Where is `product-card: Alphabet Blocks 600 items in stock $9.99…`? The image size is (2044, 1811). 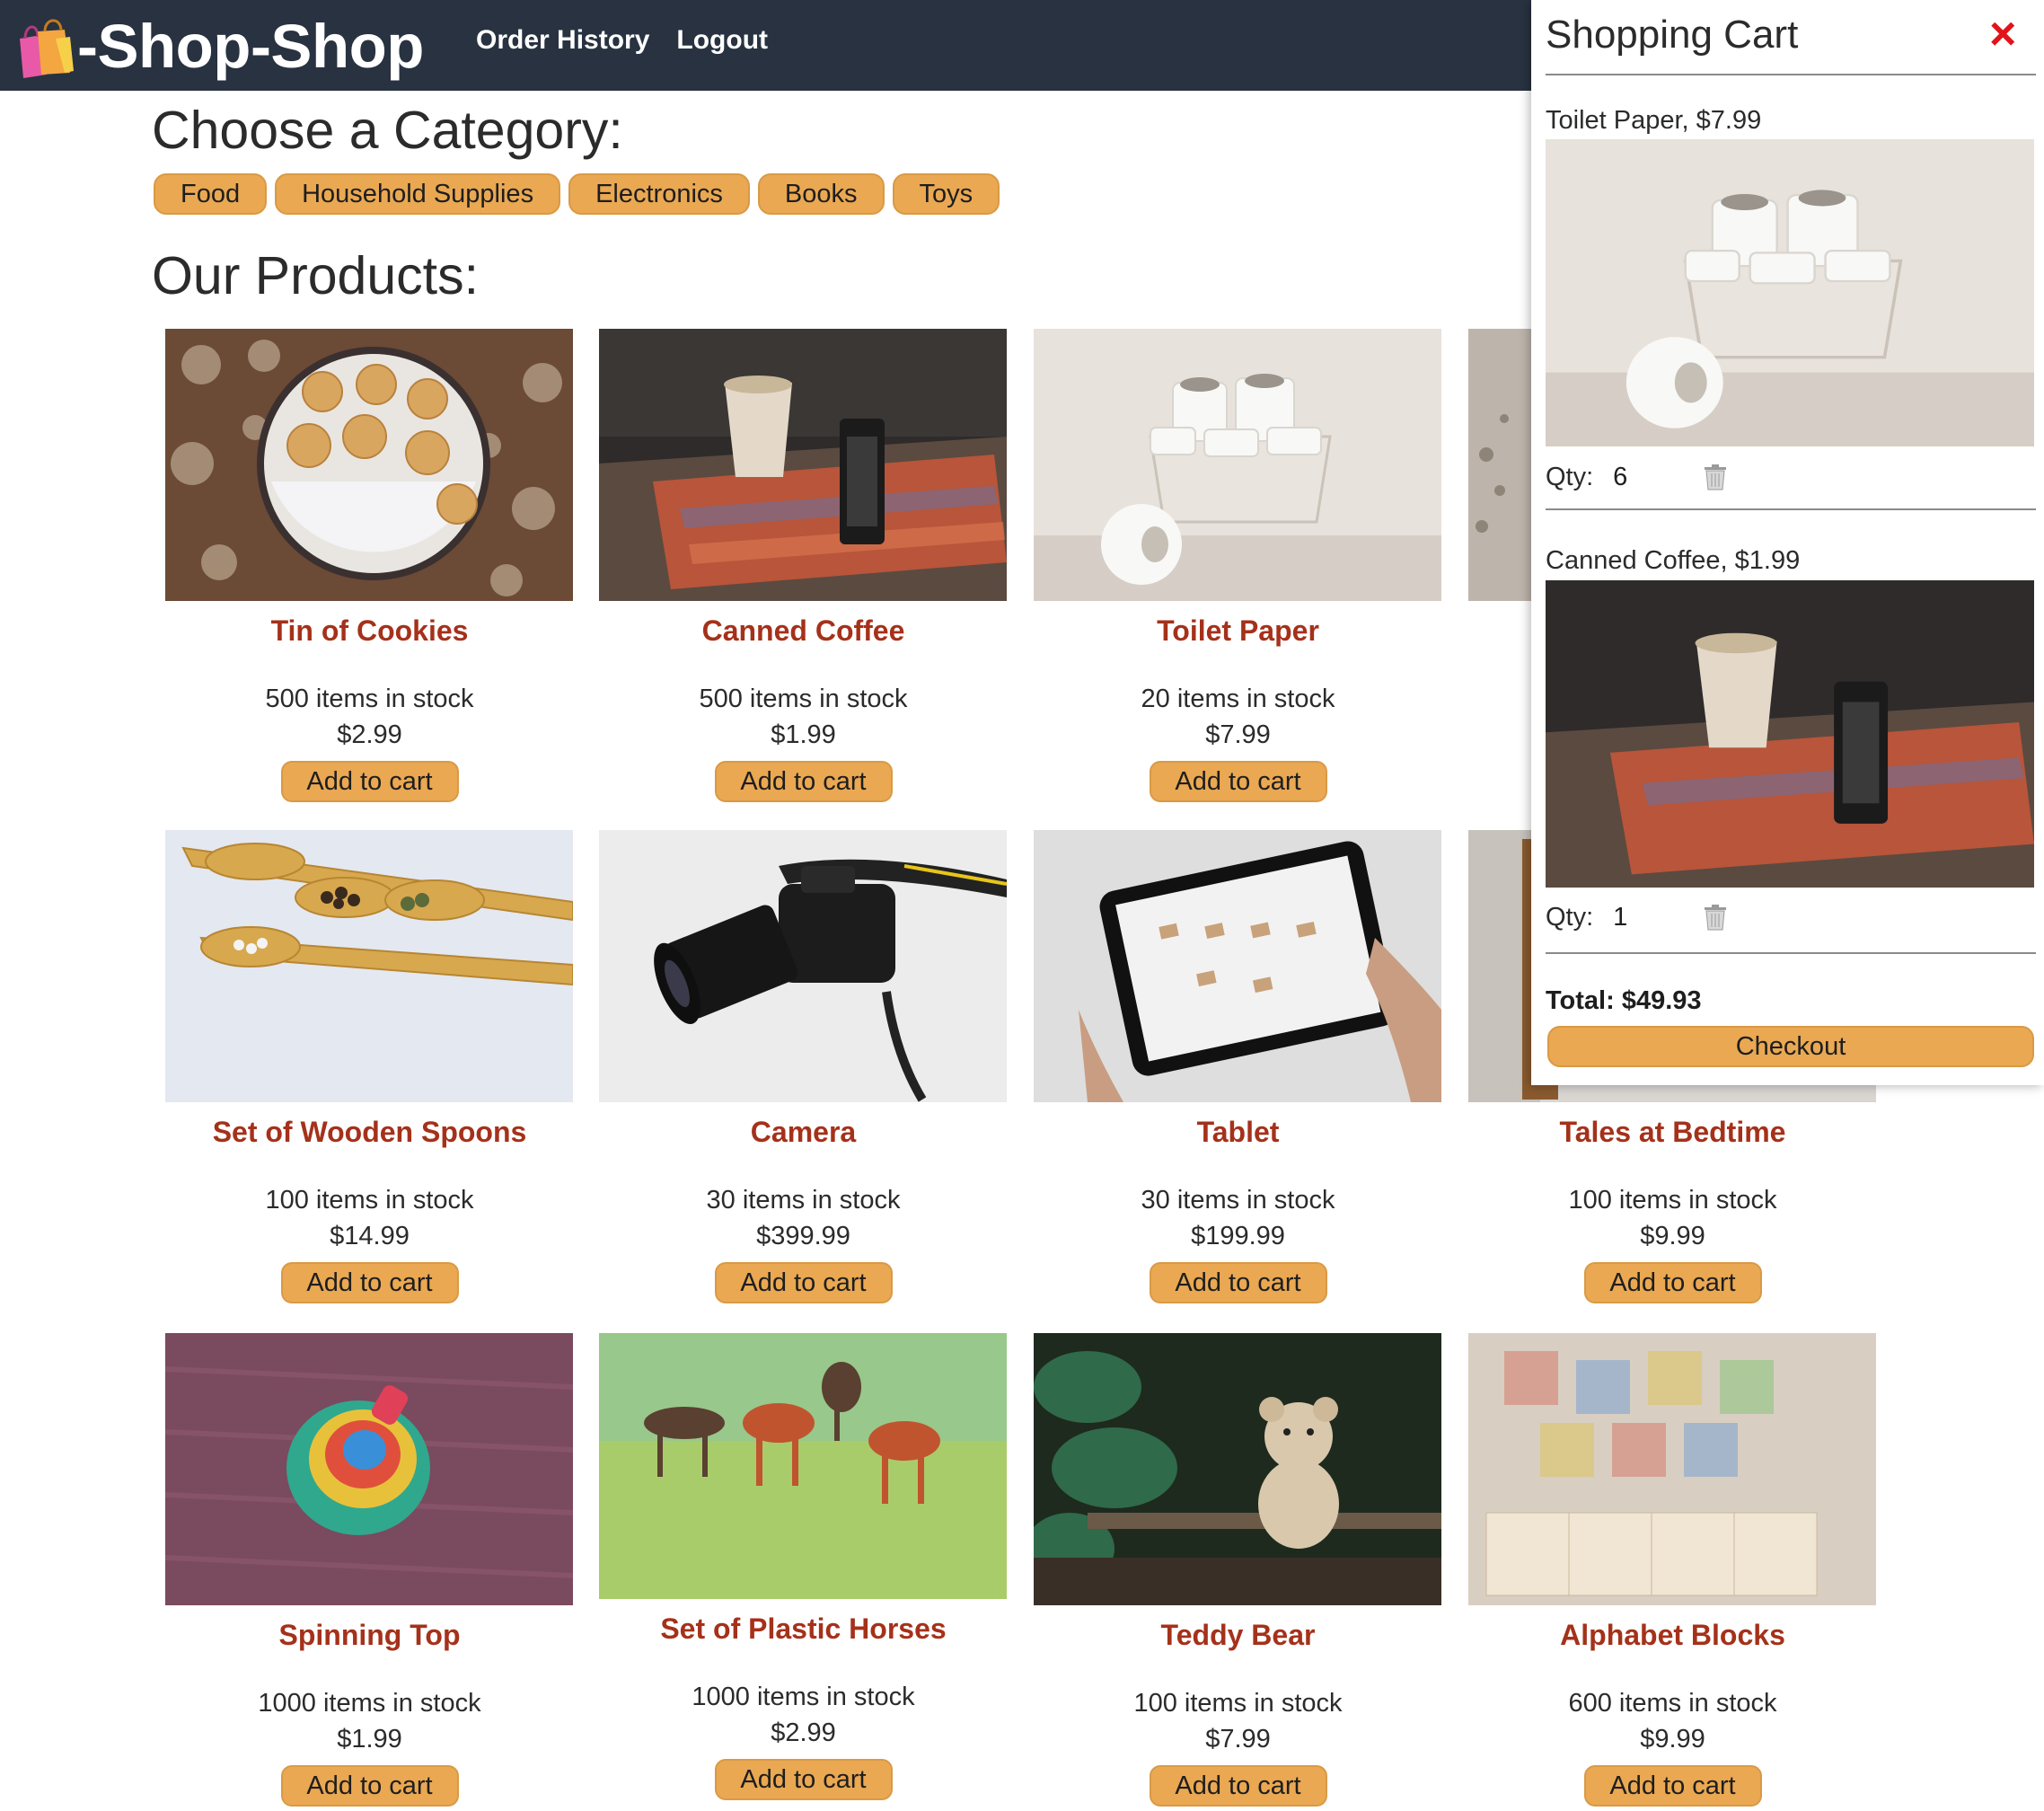
product-card: Alphabet Blocks 600 items in stock $9.99… is located at coordinates (1672, 1570).